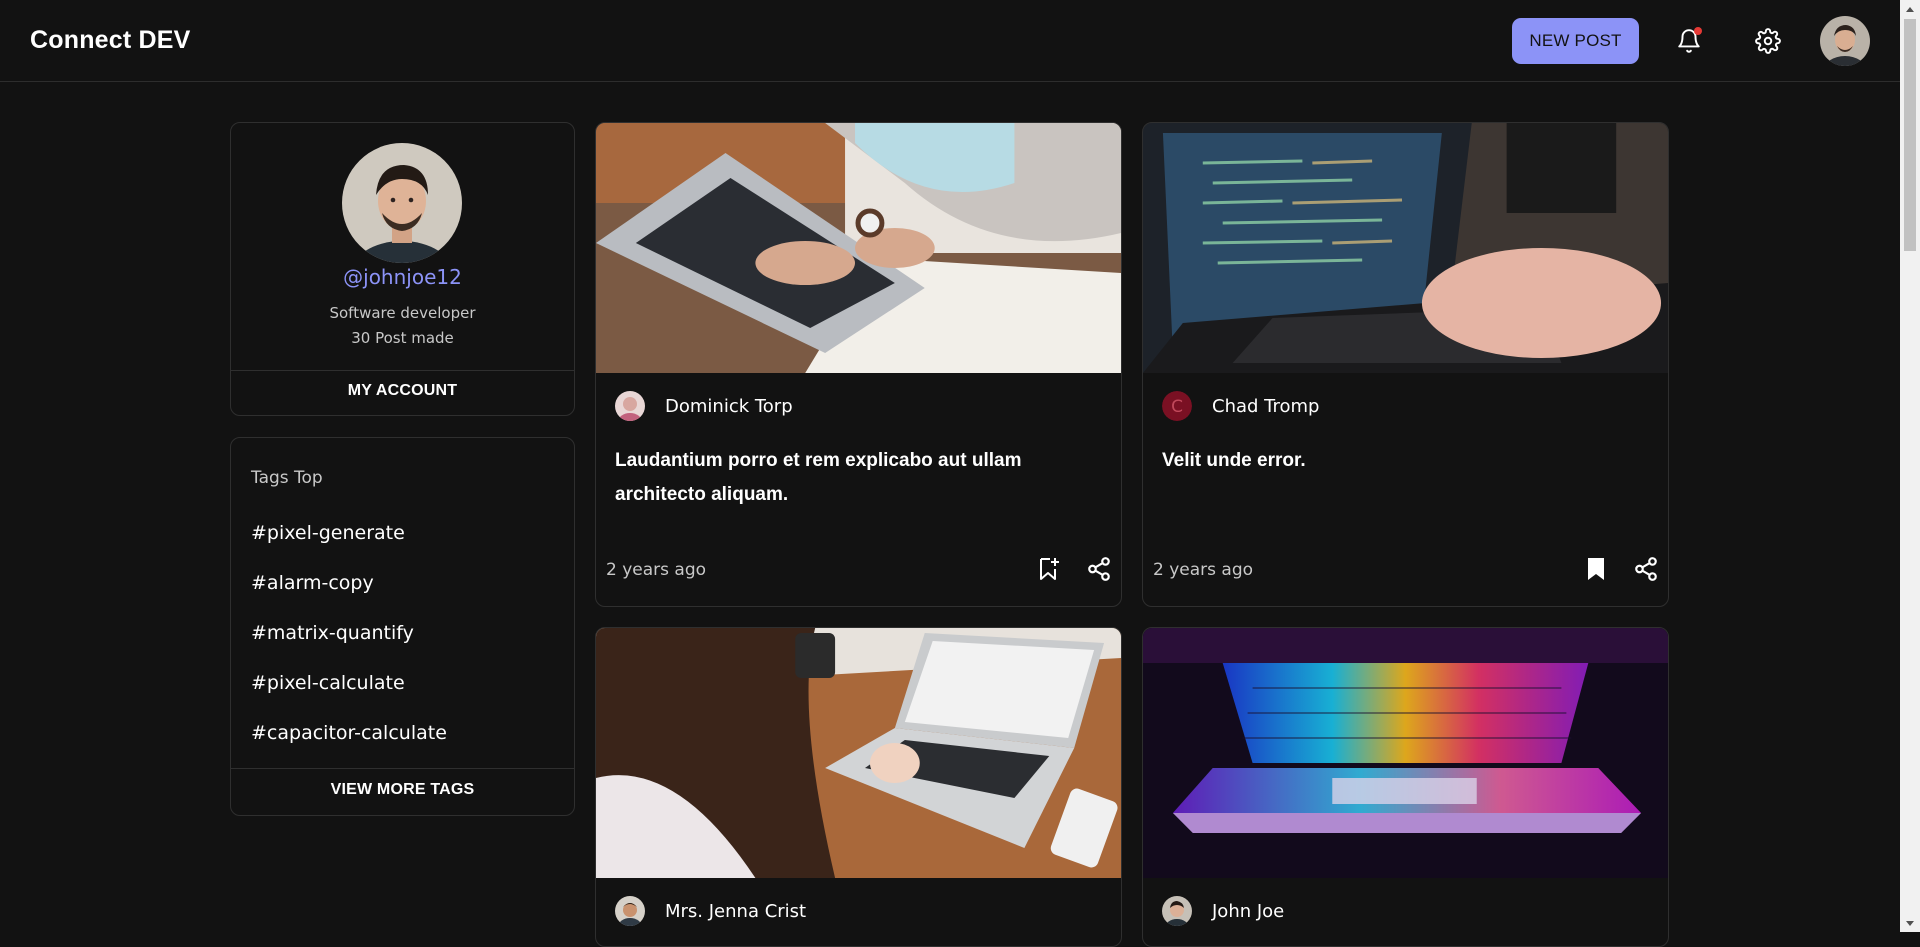  What do you see at coordinates (1698, 31) in the screenshot?
I see `notification-dot` at bounding box center [1698, 31].